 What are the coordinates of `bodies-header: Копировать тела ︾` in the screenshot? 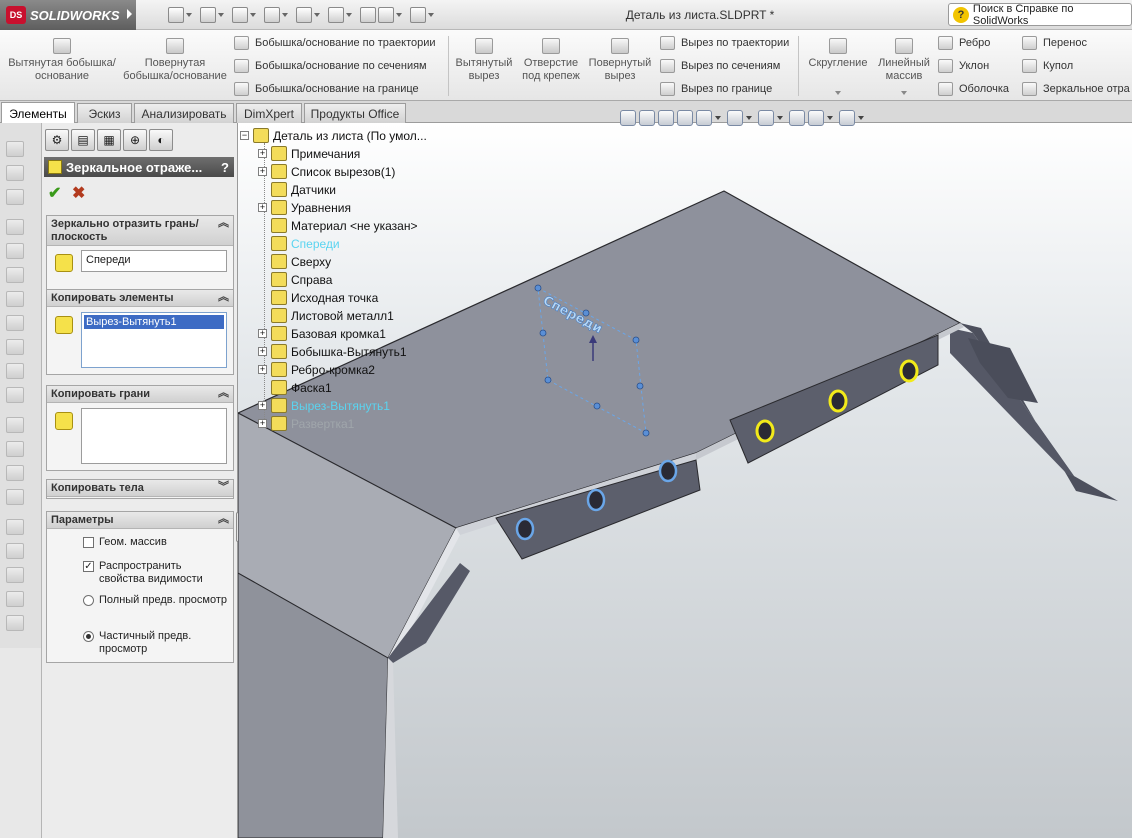 It's located at (140, 488).